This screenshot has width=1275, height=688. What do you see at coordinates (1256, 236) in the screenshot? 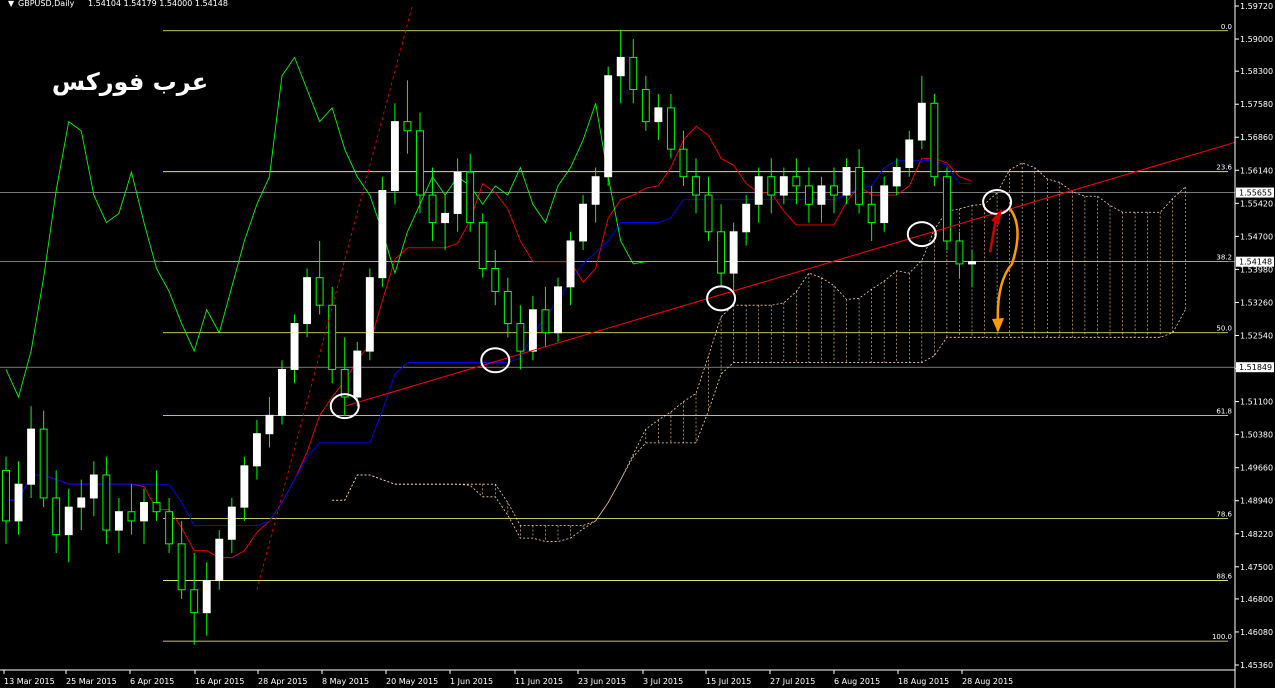
I see `y-tick-label: 1.54700` at bounding box center [1256, 236].